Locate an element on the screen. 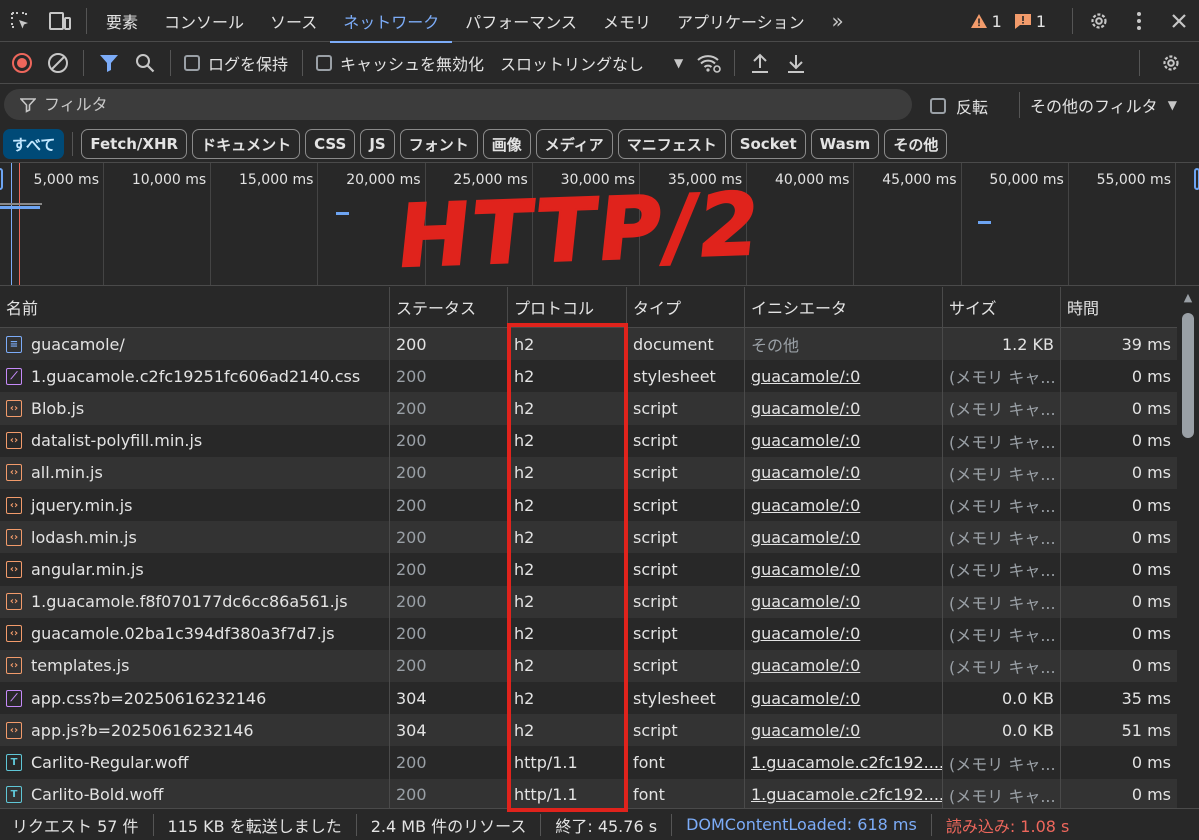  tab-performance: パフォーマンス is located at coordinates (521, 21).